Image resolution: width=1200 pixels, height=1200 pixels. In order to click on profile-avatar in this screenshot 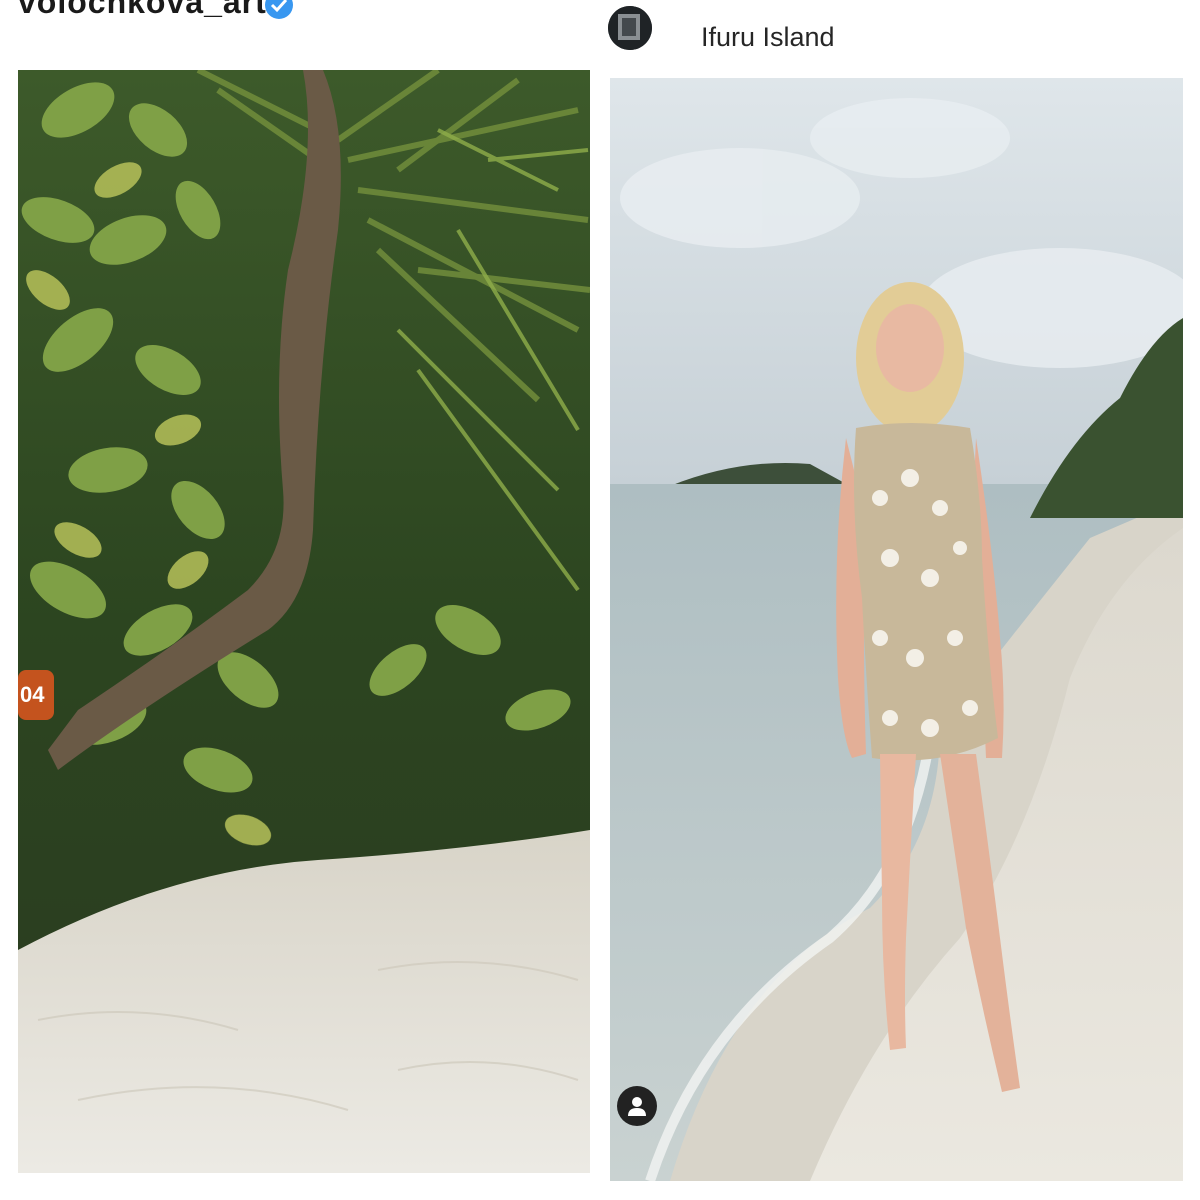, I will do `click(630, 28)`.